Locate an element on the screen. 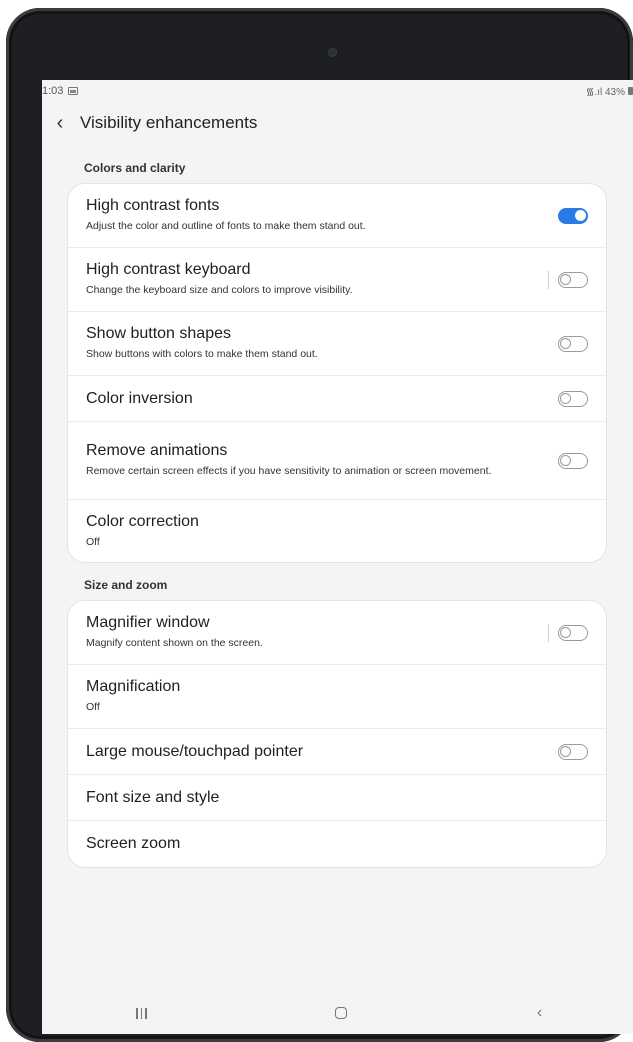 The width and height of the screenshot is (633, 1042). home-icon is located at coordinates (340, 1013).